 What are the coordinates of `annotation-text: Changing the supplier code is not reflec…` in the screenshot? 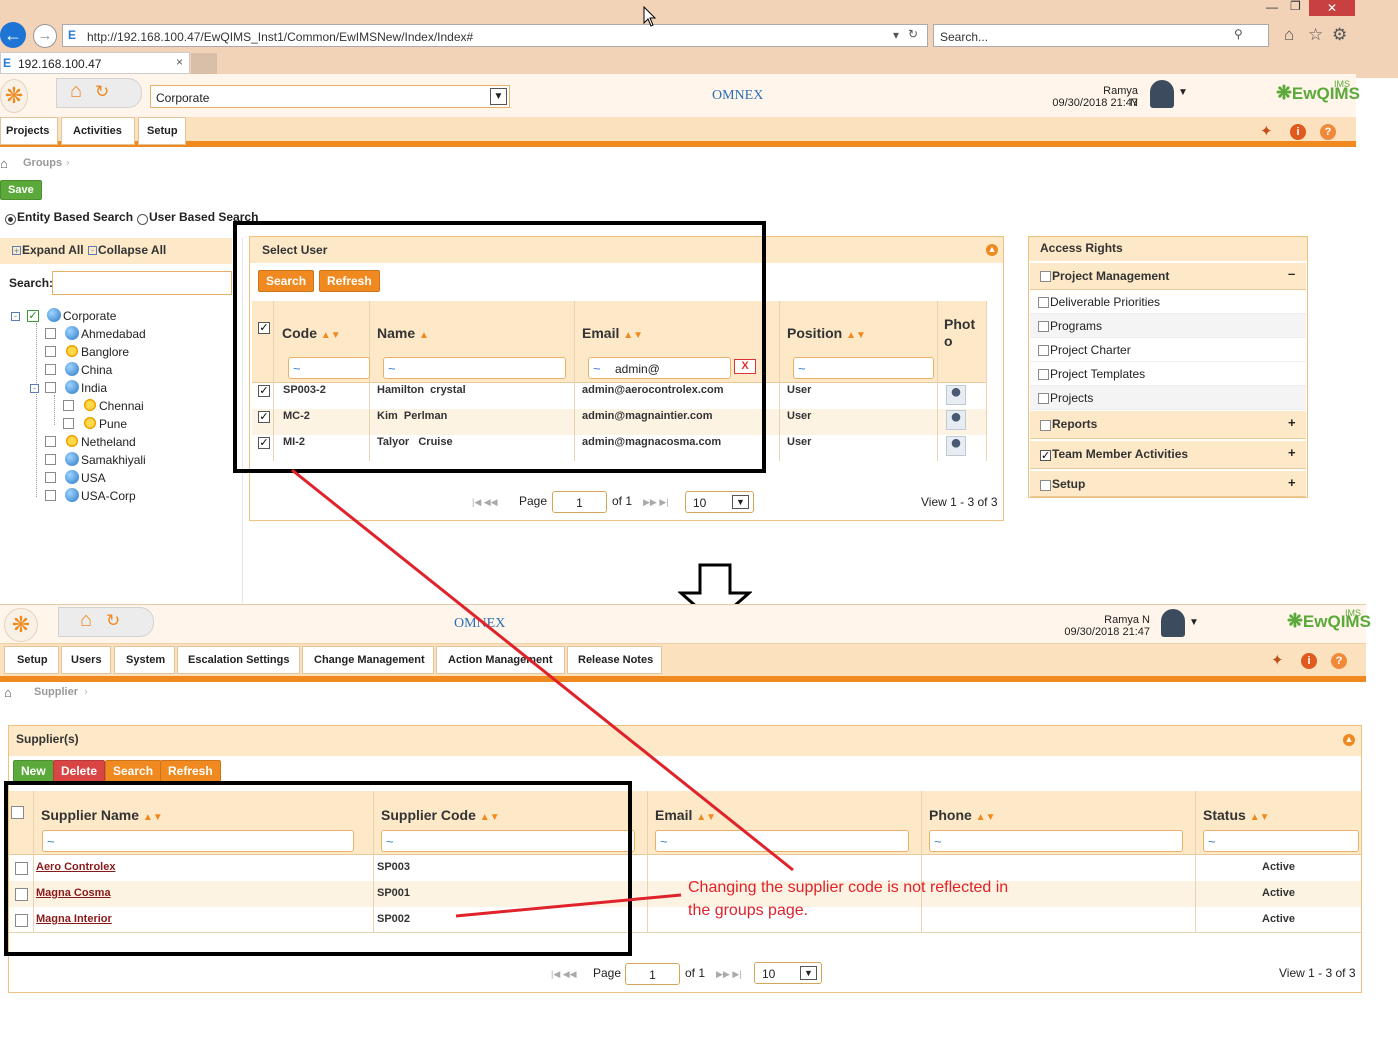 It's located at (848, 899).